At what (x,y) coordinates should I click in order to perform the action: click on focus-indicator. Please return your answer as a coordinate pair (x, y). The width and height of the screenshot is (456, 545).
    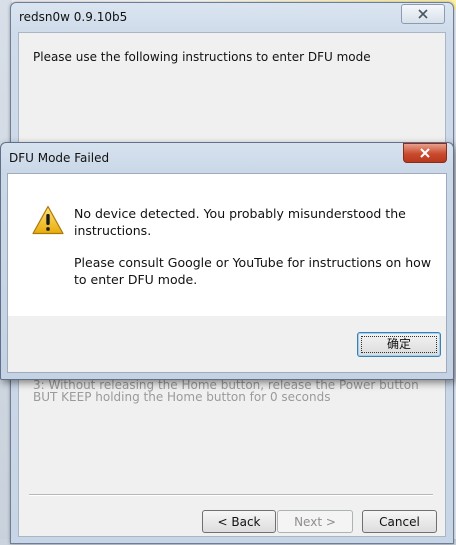
    Looking at the image, I should click on (399, 344).